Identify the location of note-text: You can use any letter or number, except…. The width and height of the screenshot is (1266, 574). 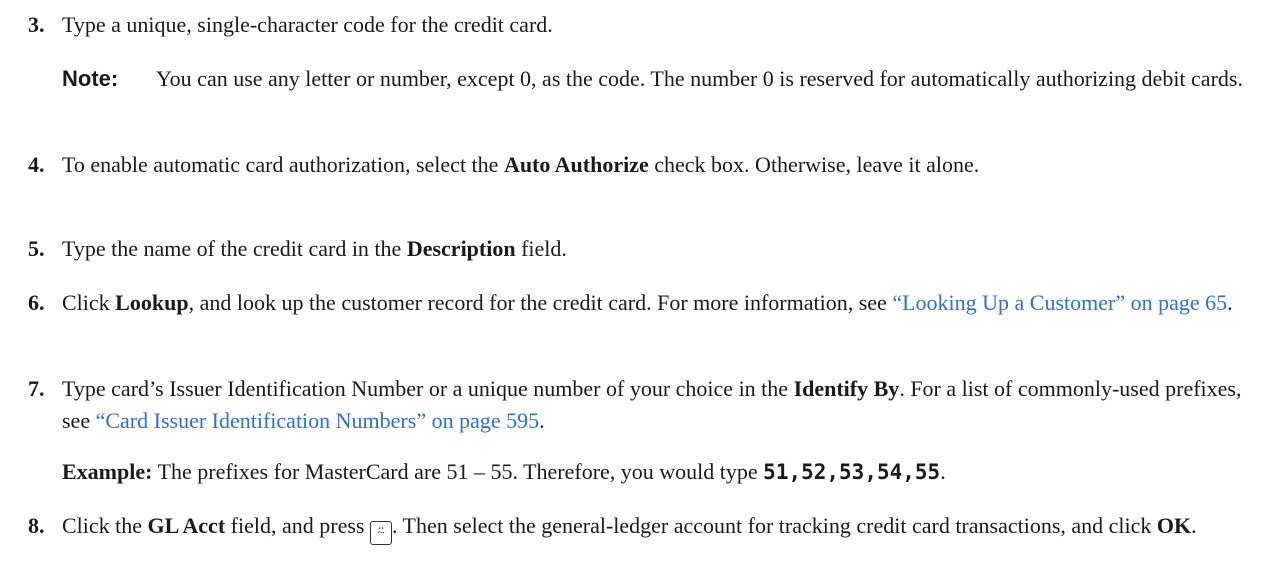
(699, 78).